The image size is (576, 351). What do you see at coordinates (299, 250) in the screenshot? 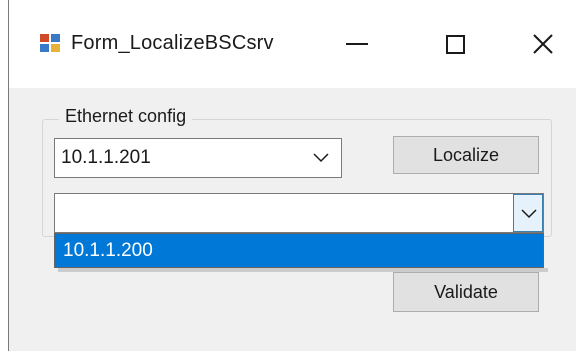
I see `result-dropdown-list: 10.1.1.200` at bounding box center [299, 250].